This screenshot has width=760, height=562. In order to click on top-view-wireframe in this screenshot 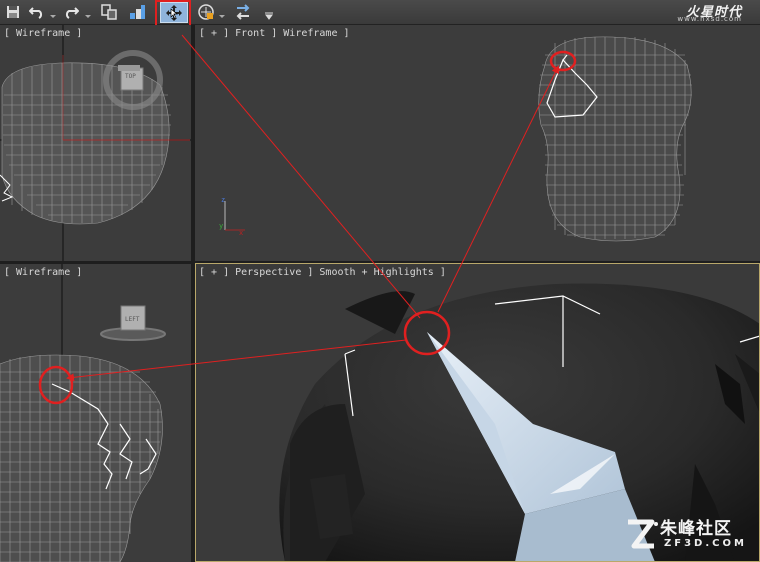, I will do `click(95, 143)`.